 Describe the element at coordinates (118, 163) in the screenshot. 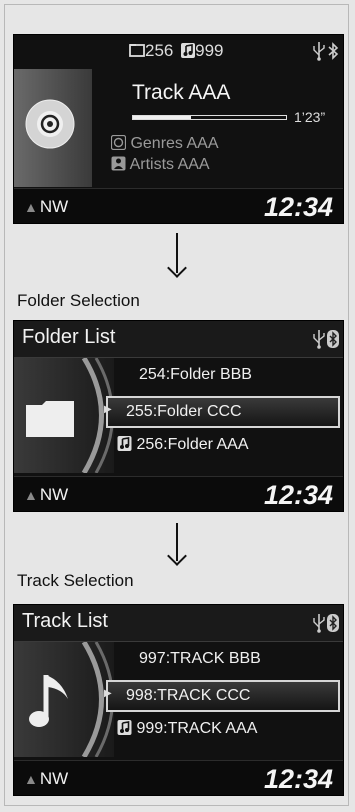

I see `artist-icon` at that location.